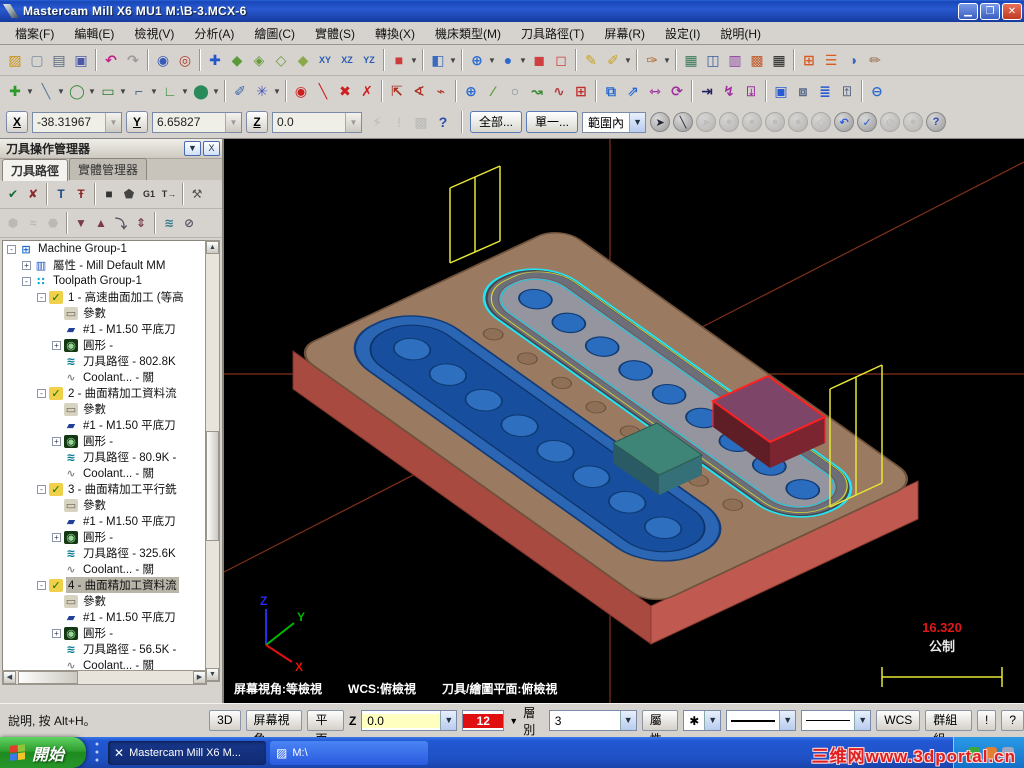  What do you see at coordinates (77, 91) in the screenshot?
I see `create-arc-icon: ◯` at bounding box center [77, 91].